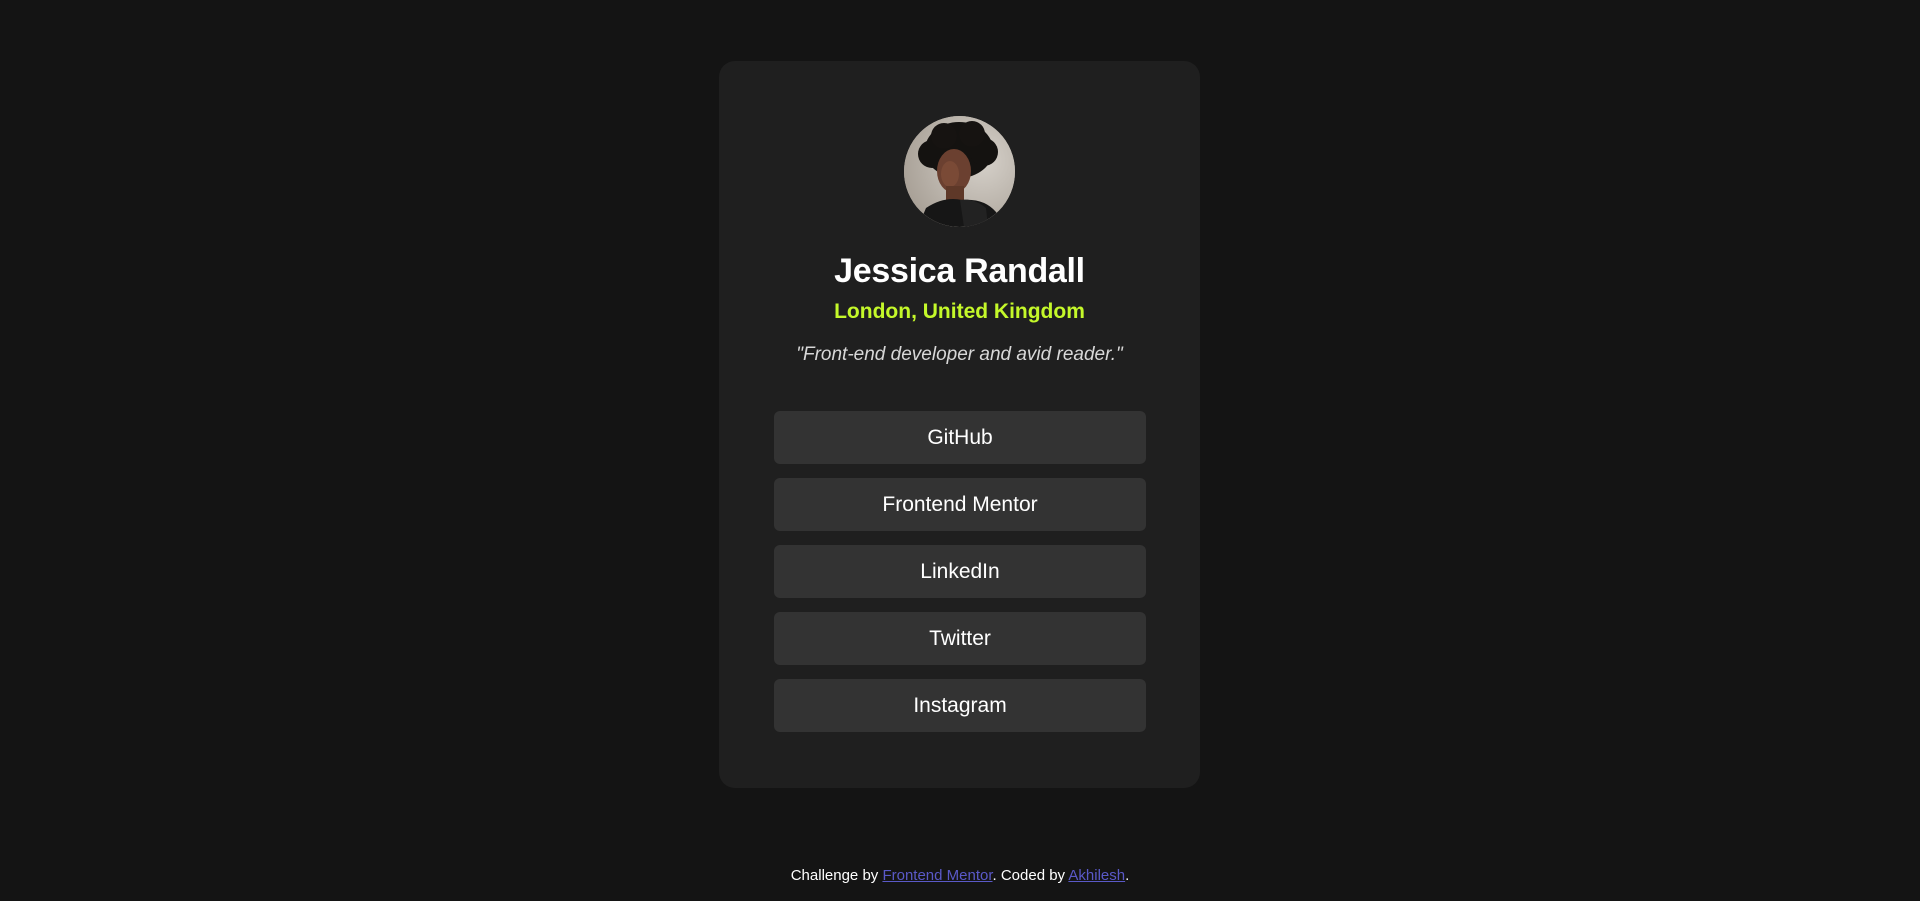 This screenshot has height=901, width=1920. What do you see at coordinates (959, 354) in the screenshot?
I see `profile-bio: "Front-end developer and avid reader."` at bounding box center [959, 354].